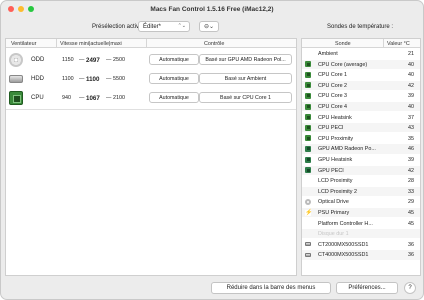 Image resolution: width=424 pixels, height=300 pixels. What do you see at coordinates (93, 60) in the screenshot?
I see `fan-speed-current: 2497` at bounding box center [93, 60].